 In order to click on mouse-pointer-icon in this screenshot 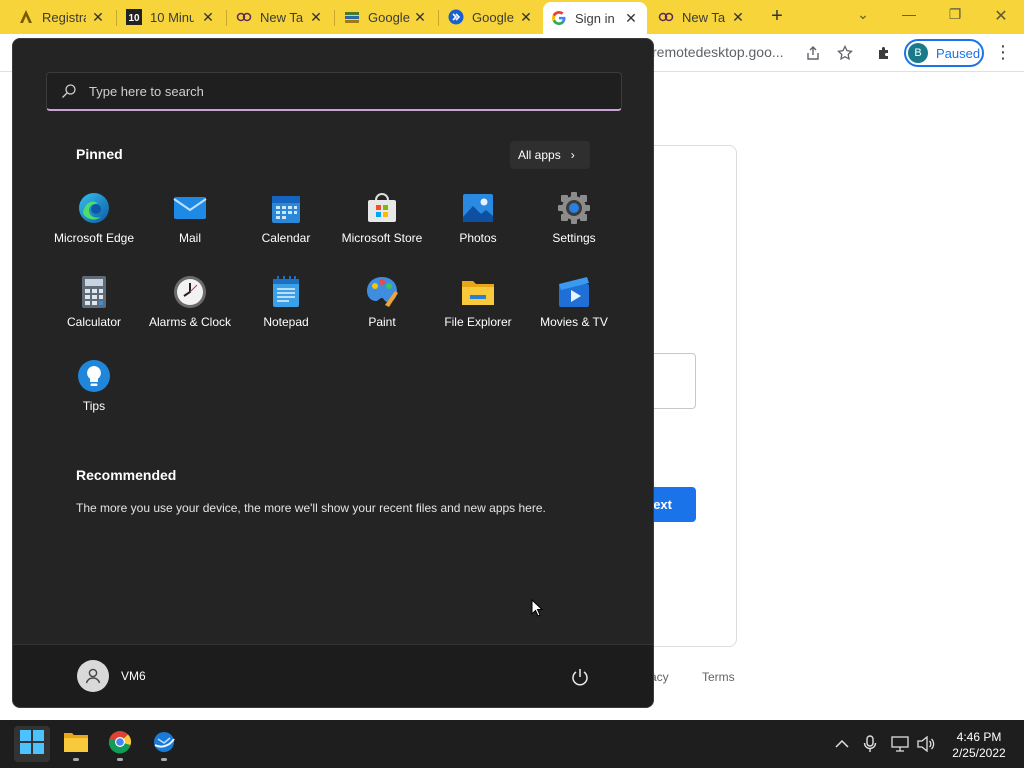, I will do `click(537, 610)`.